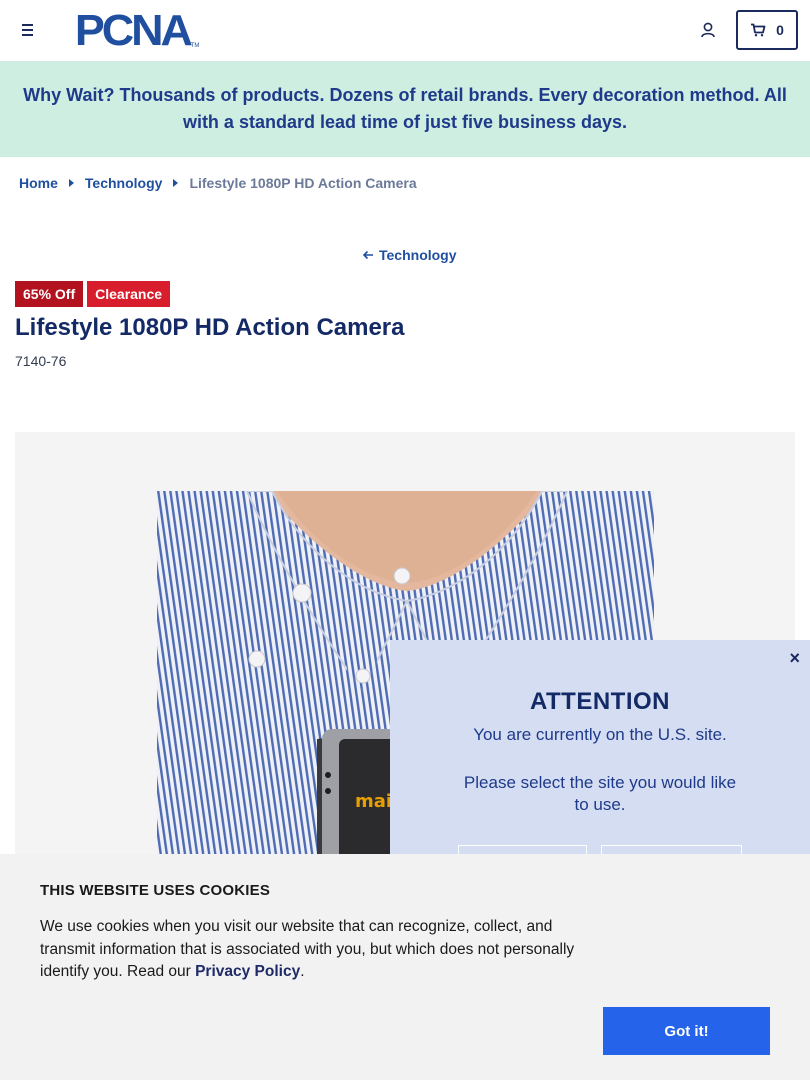  Describe the element at coordinates (405, 30) in the screenshot. I see `site-header: PCNA TM 0` at that location.